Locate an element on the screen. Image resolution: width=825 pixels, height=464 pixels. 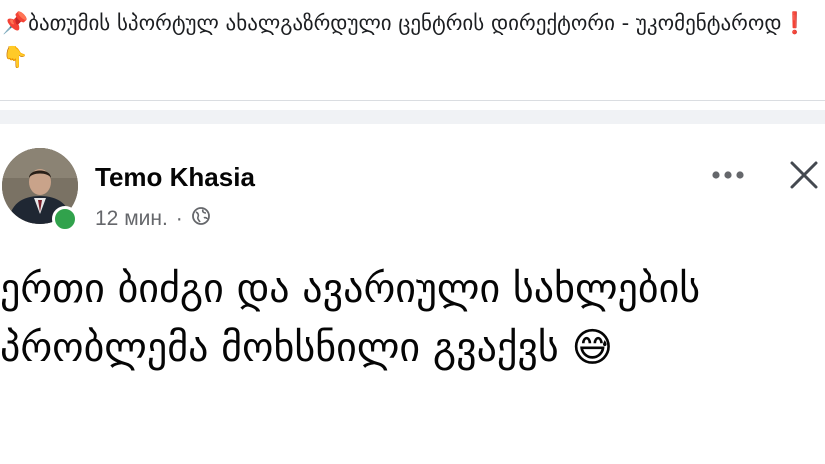
more-options-button is located at coordinates (728, 175).